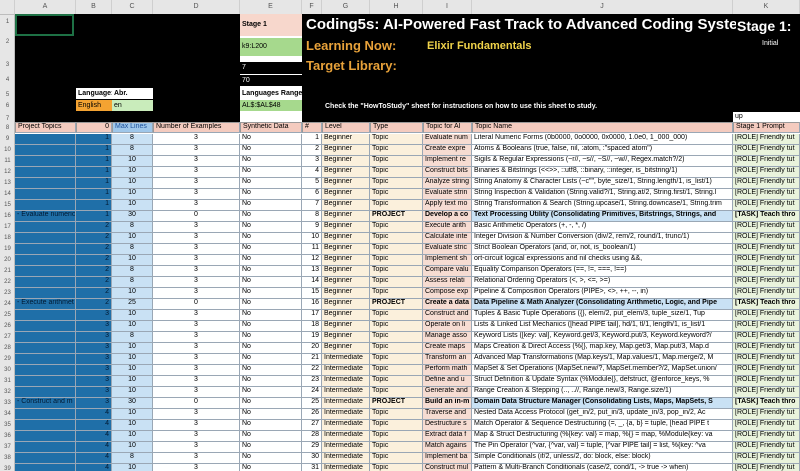 This screenshot has width=800, height=471. What do you see at coordinates (312, 370) in the screenshot?
I see `number-cell: 22` at bounding box center [312, 370].